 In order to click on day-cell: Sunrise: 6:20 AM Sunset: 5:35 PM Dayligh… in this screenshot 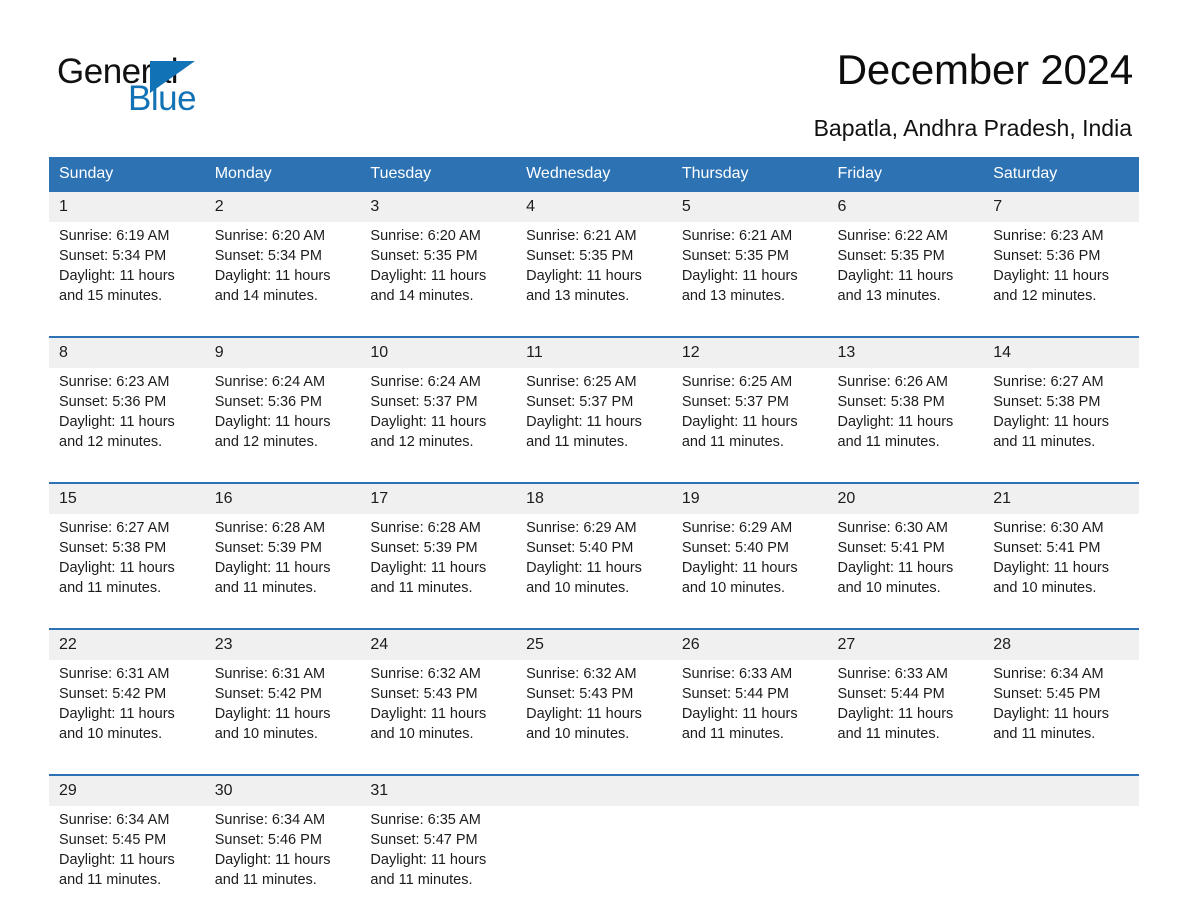, I will do `click(438, 279)`.